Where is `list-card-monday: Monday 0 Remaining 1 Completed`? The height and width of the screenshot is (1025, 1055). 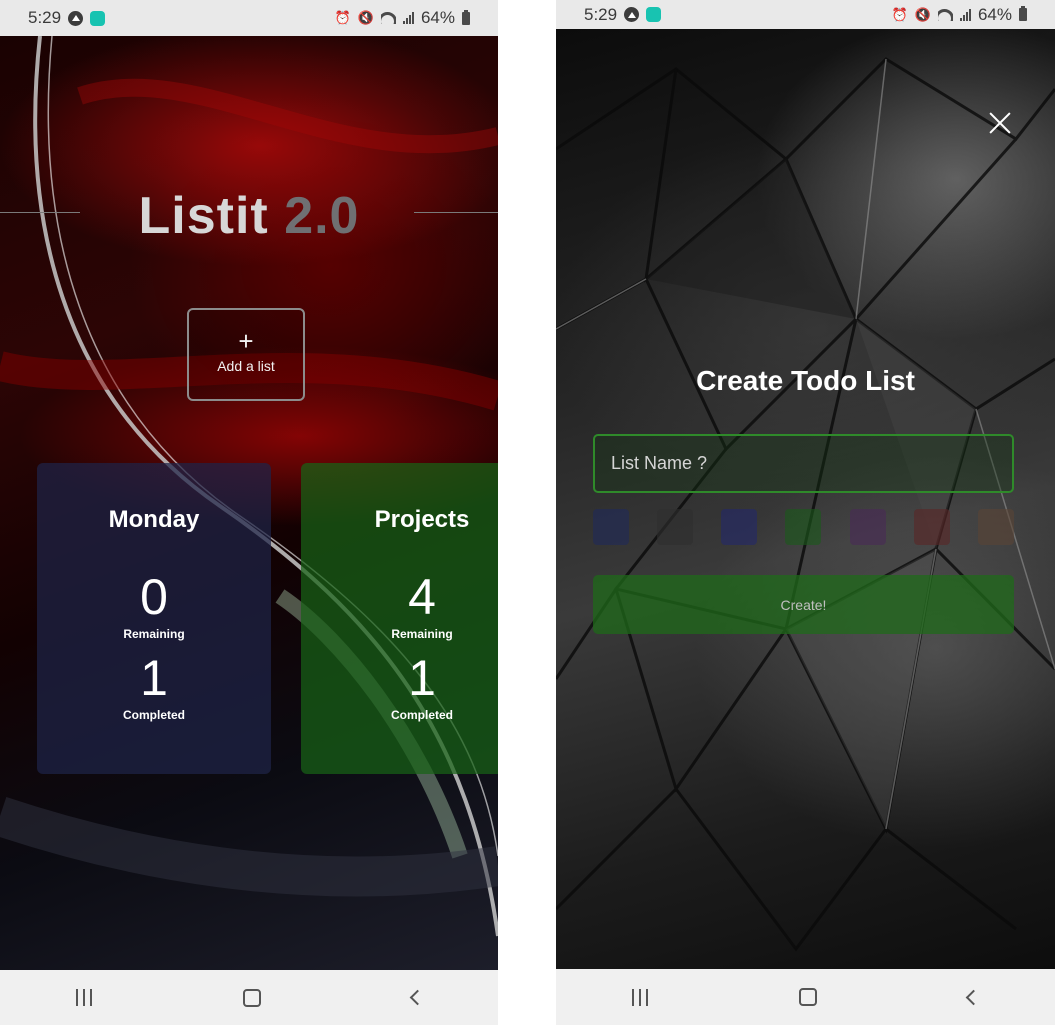
list-card-monday: Monday 0 Remaining 1 Completed is located at coordinates (154, 618).